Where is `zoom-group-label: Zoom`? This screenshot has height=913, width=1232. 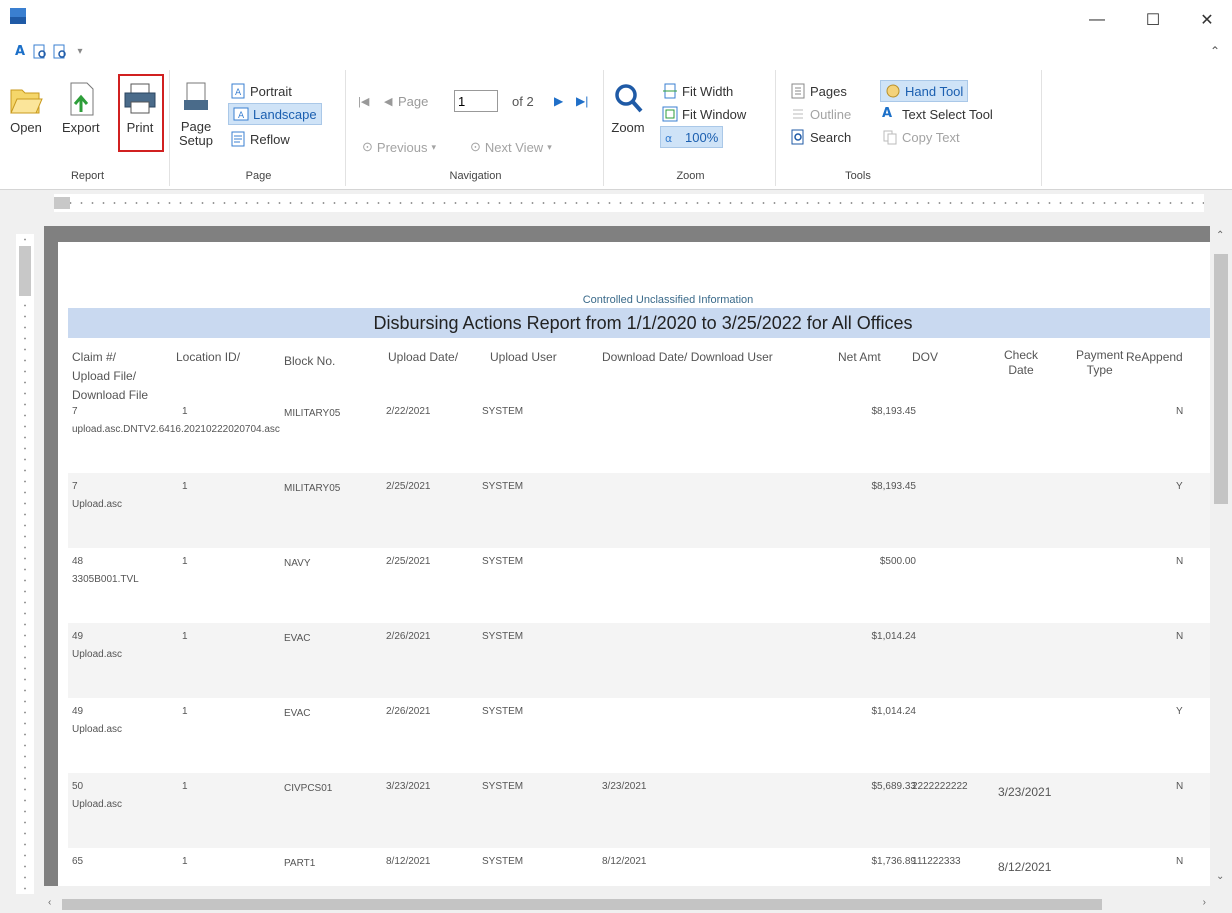
zoom-group-label: Zoom is located at coordinates (690, 176).